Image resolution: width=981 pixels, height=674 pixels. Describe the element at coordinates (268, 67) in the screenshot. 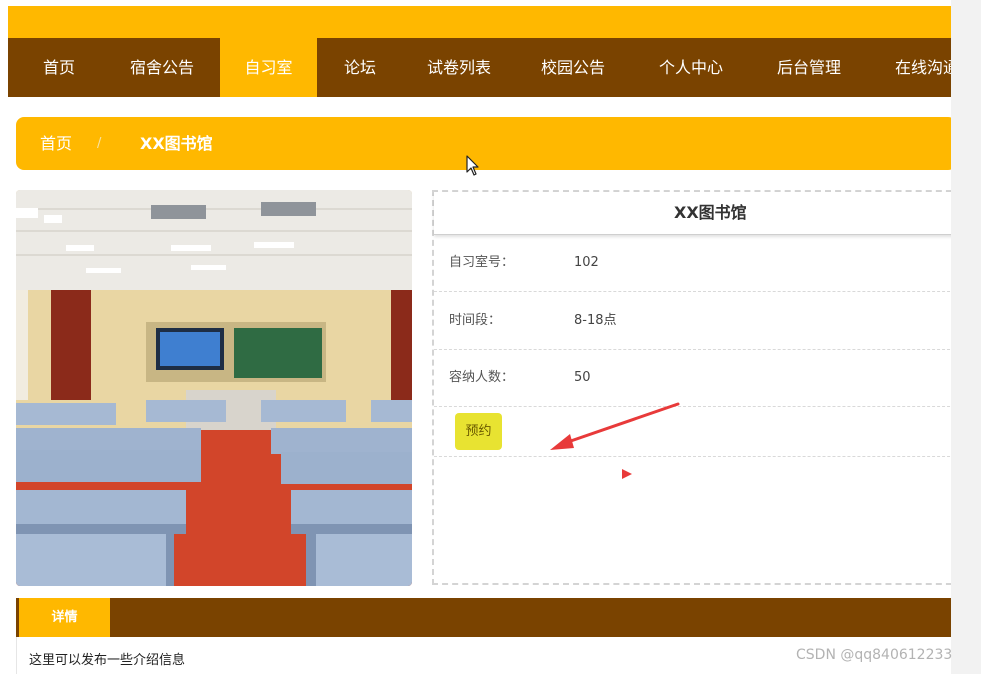

I see `nav-item-study-room: 自习室` at that location.